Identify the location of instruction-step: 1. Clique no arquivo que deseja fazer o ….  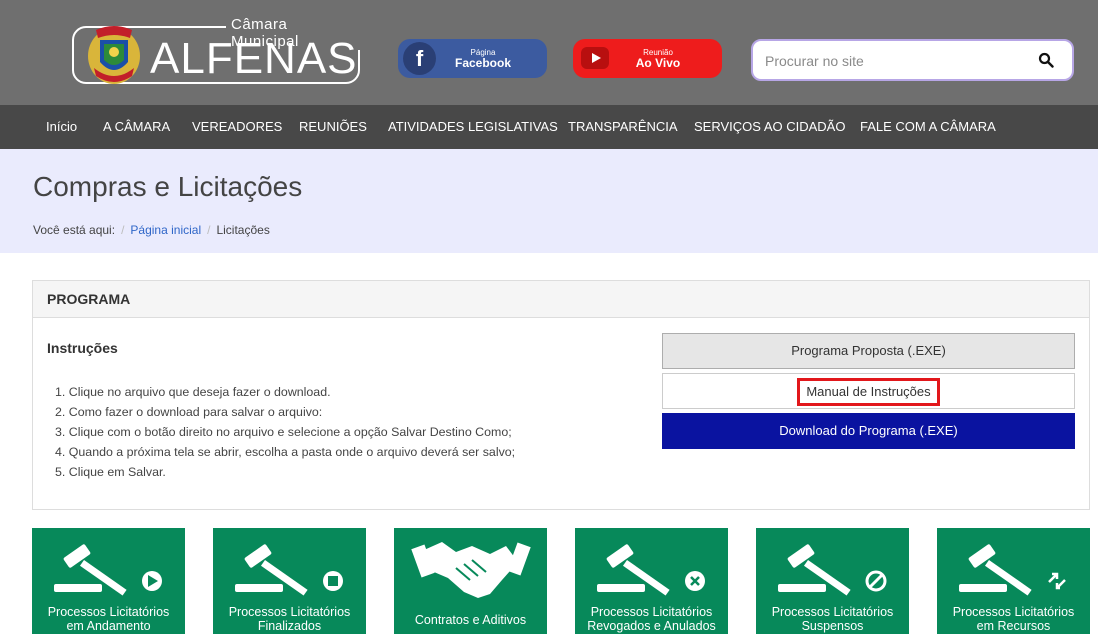
(193, 392).